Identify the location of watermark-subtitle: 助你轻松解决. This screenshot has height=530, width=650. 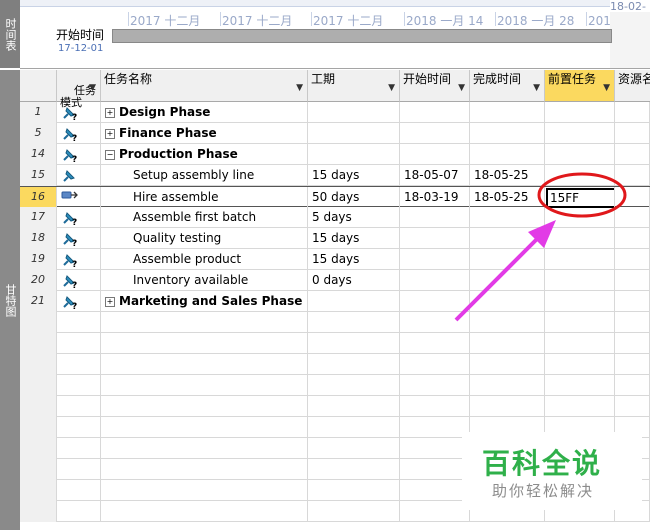
(543, 491).